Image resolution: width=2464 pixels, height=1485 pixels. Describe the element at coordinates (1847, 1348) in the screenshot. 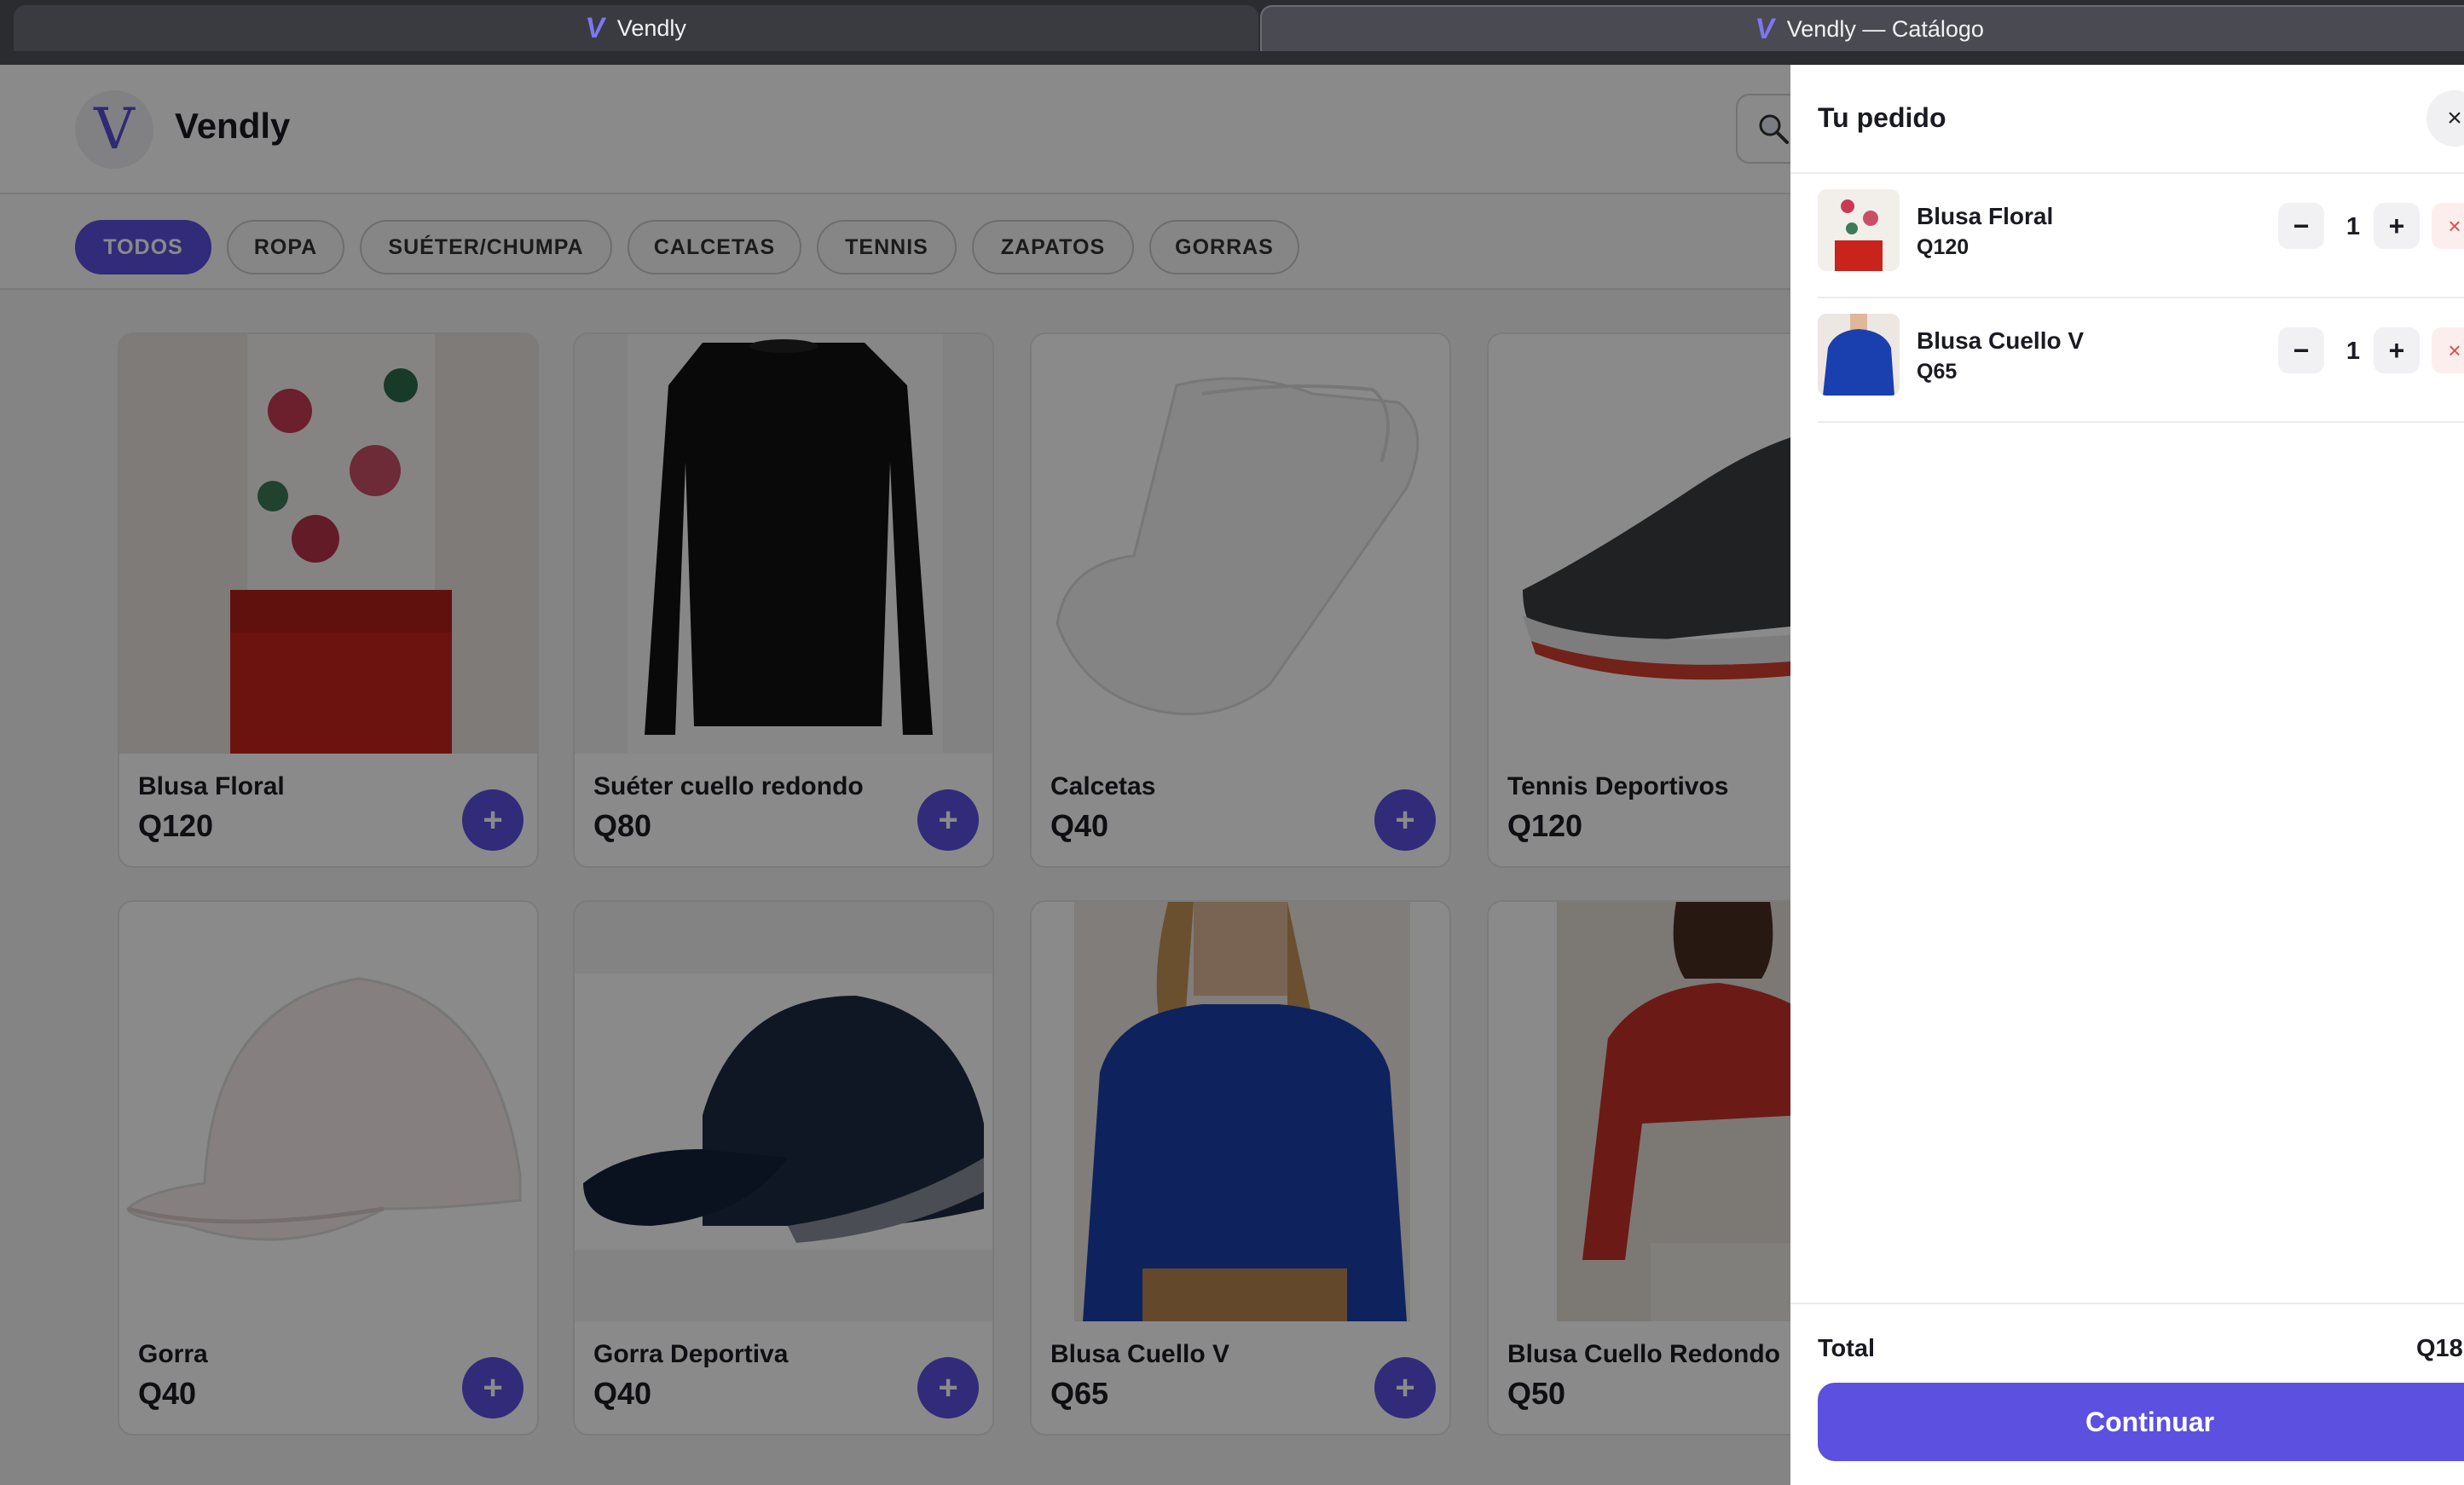

I see `total-label: Total` at that location.